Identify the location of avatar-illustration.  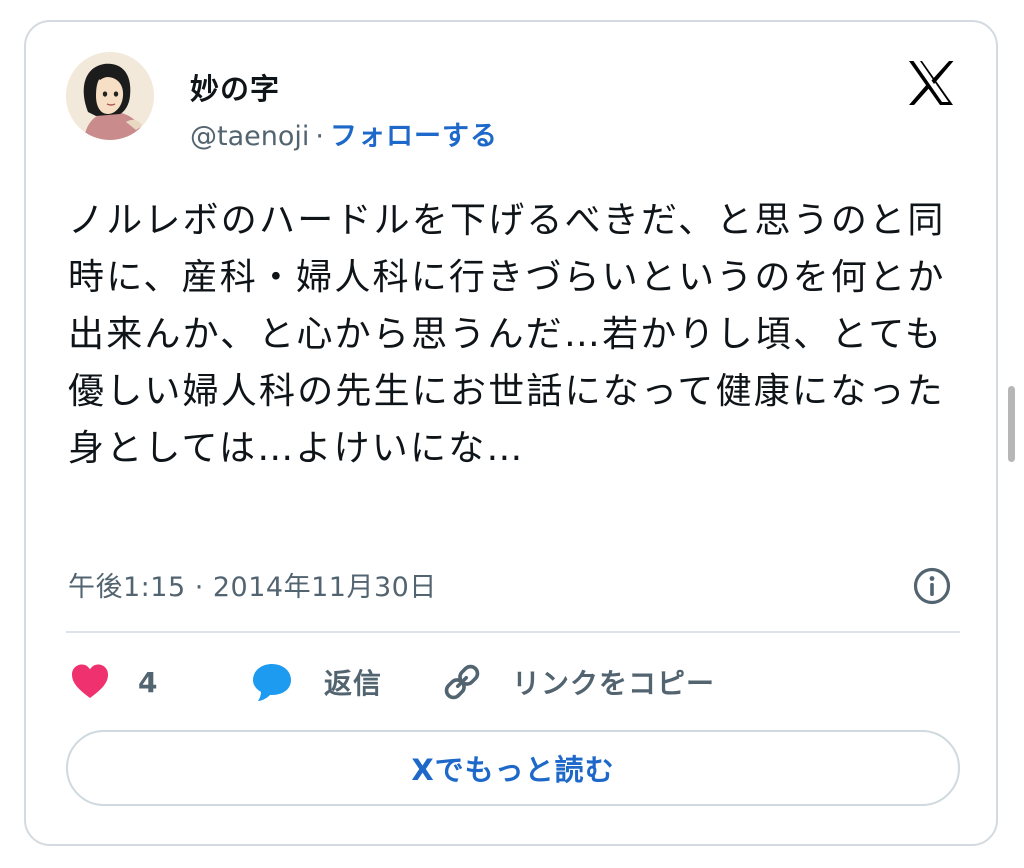
(110, 96).